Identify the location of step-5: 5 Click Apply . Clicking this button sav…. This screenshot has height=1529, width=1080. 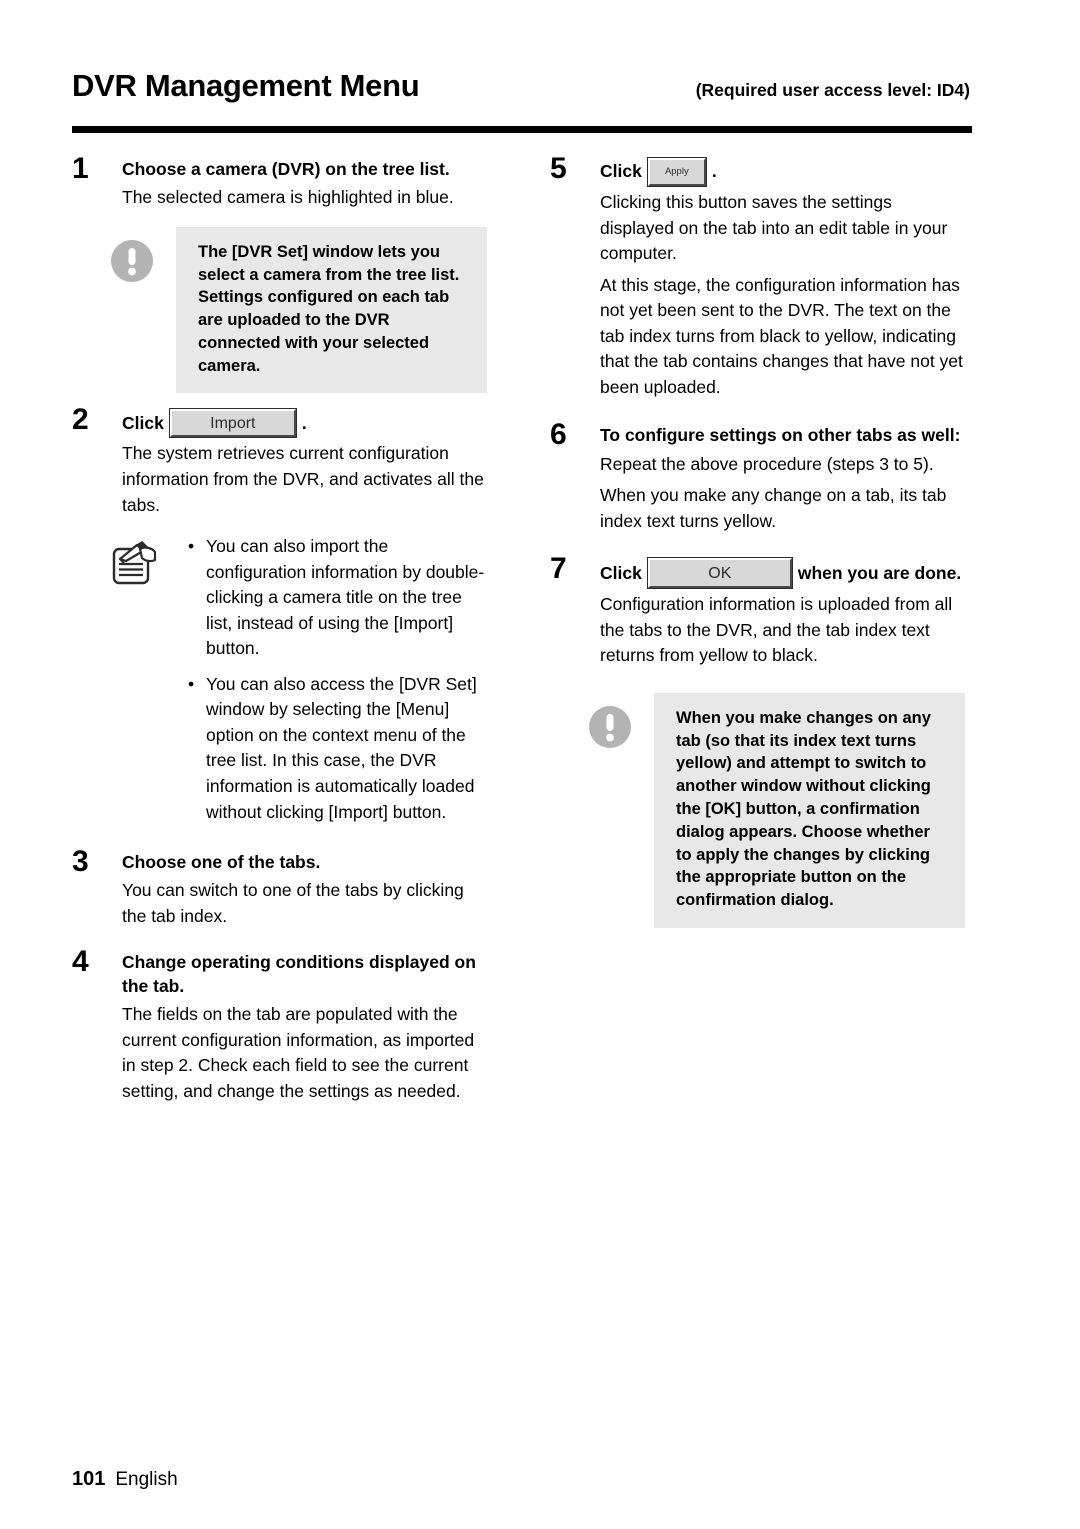
(757, 277).